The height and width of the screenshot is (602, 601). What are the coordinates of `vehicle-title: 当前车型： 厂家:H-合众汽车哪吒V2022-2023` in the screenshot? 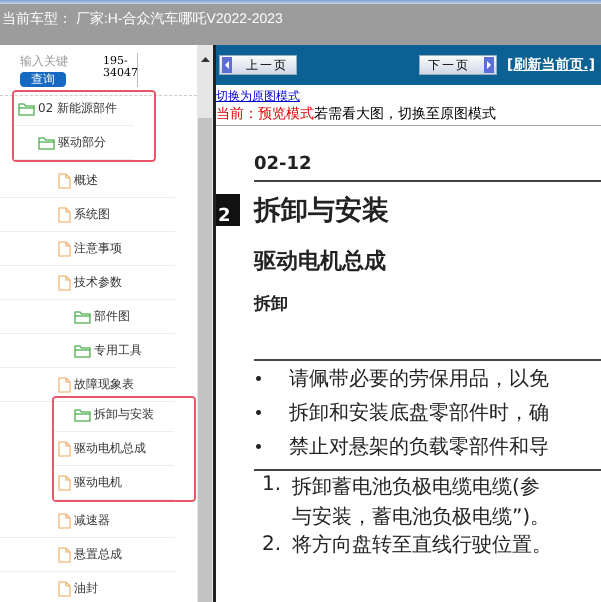 It's located at (142, 18).